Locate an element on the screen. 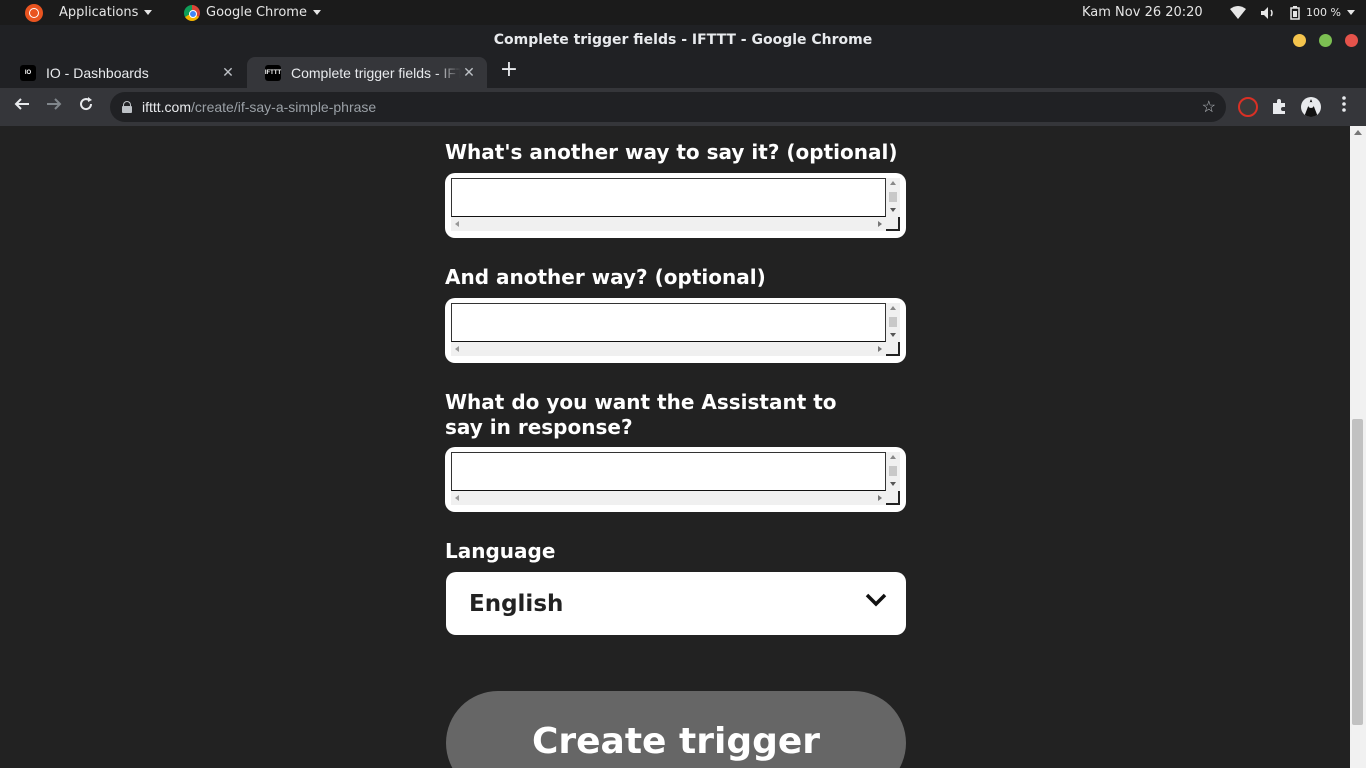 This screenshot has width=1366, height=768. forward-button is located at coordinates (54, 107).